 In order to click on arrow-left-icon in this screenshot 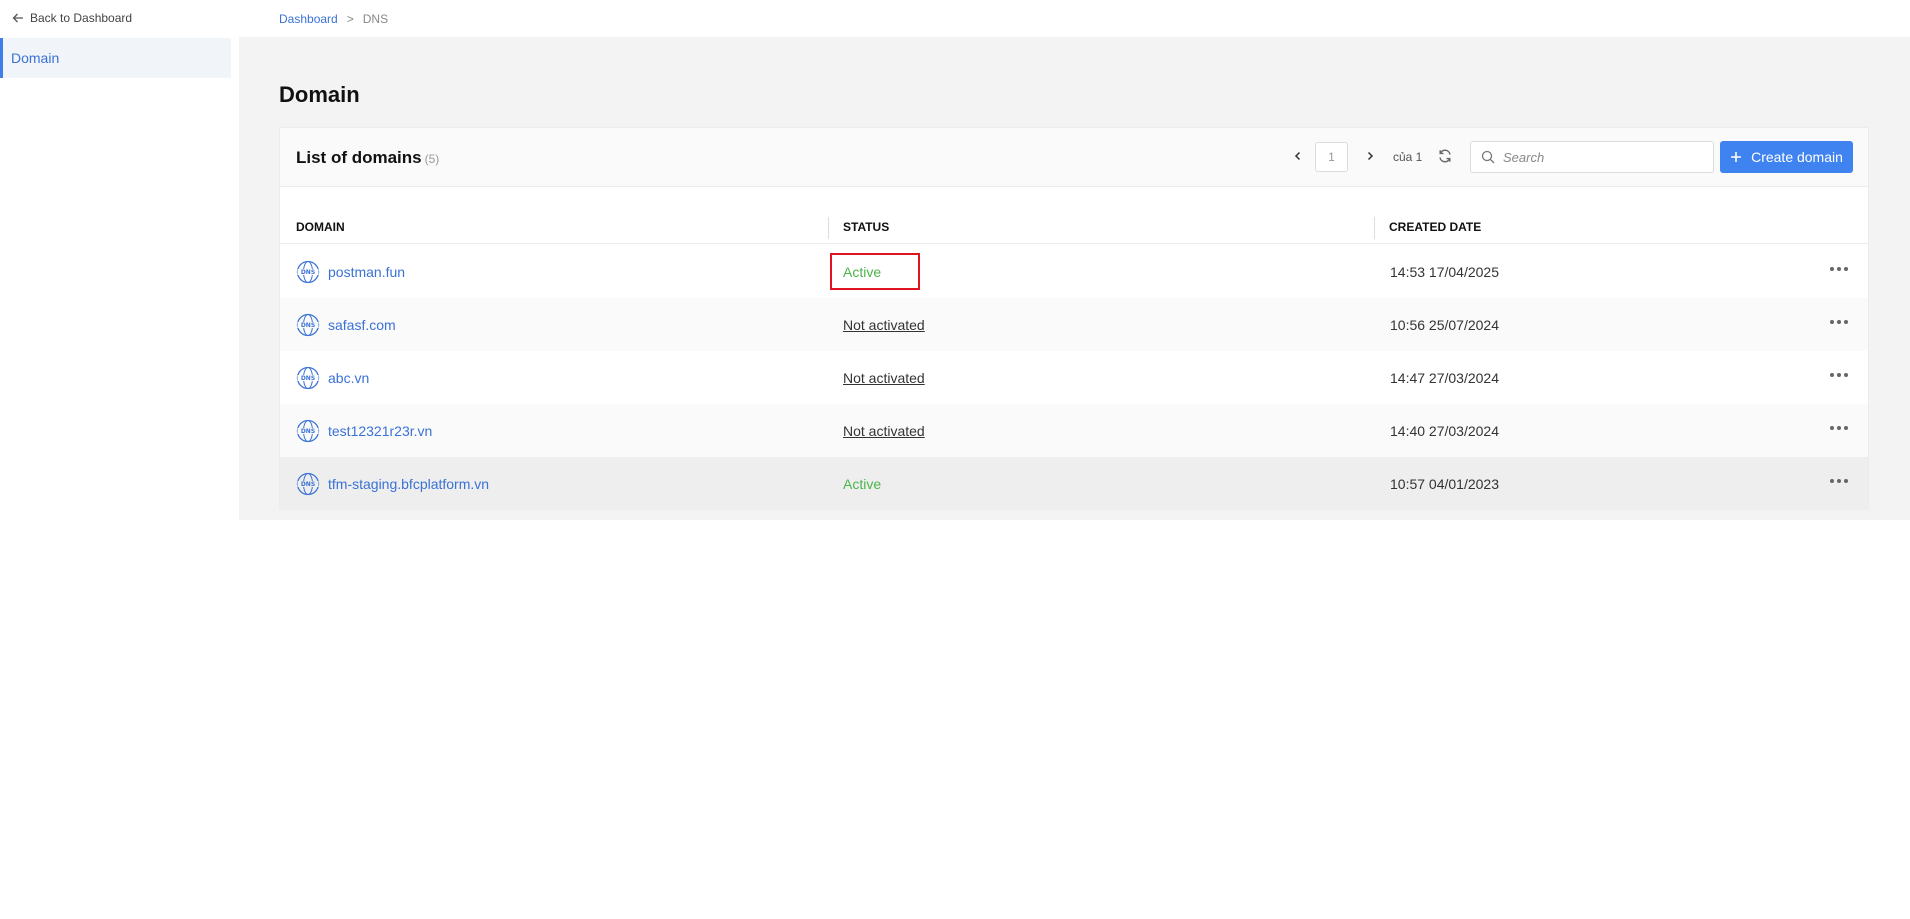, I will do `click(17, 18)`.